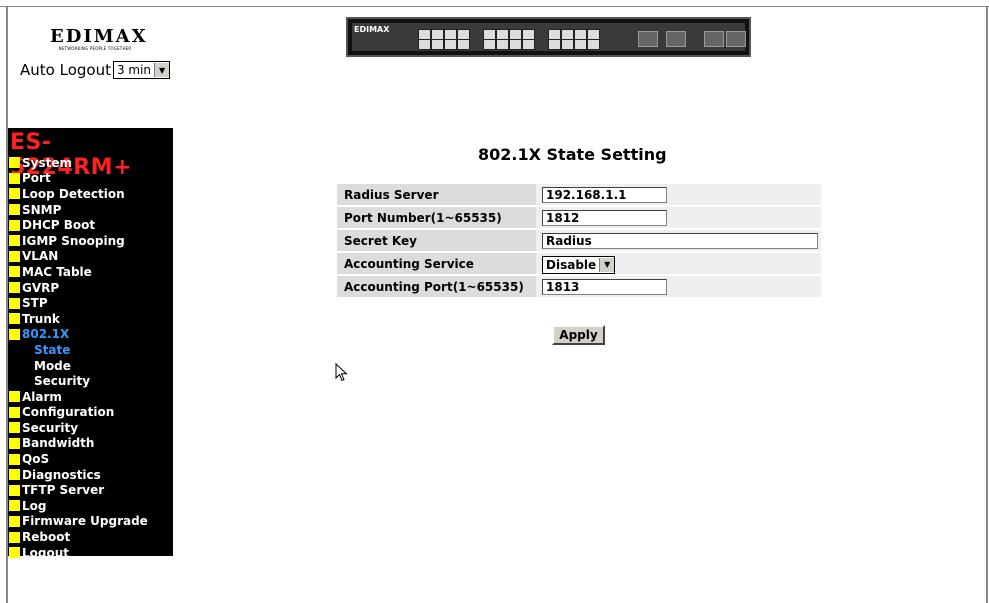  What do you see at coordinates (35, 303) in the screenshot?
I see `sidebar-item-label: STP` at bounding box center [35, 303].